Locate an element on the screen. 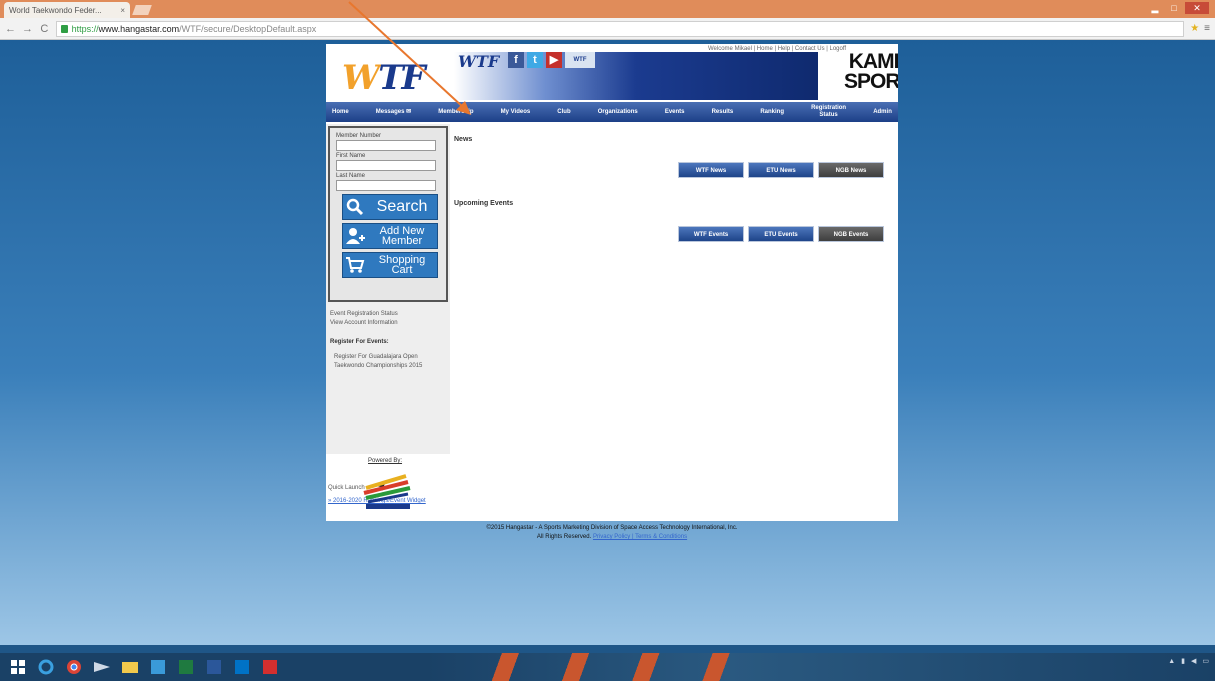 The image size is (1215, 681). ngb-events-button: NGB Events is located at coordinates (851, 234).